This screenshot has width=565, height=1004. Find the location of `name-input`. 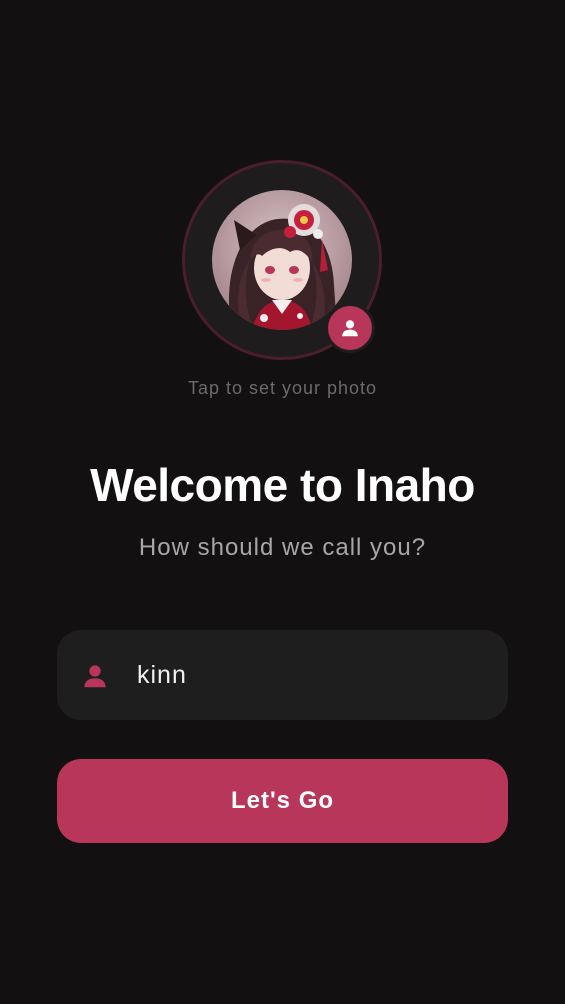

name-input is located at coordinates (312, 675).